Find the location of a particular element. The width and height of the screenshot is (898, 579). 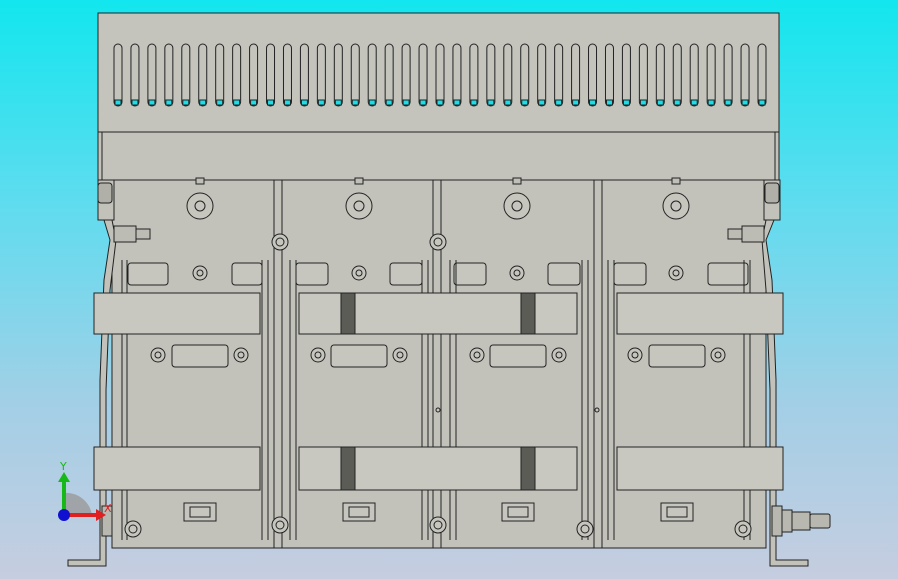

x-axis-label: X is located at coordinates (108, 508).